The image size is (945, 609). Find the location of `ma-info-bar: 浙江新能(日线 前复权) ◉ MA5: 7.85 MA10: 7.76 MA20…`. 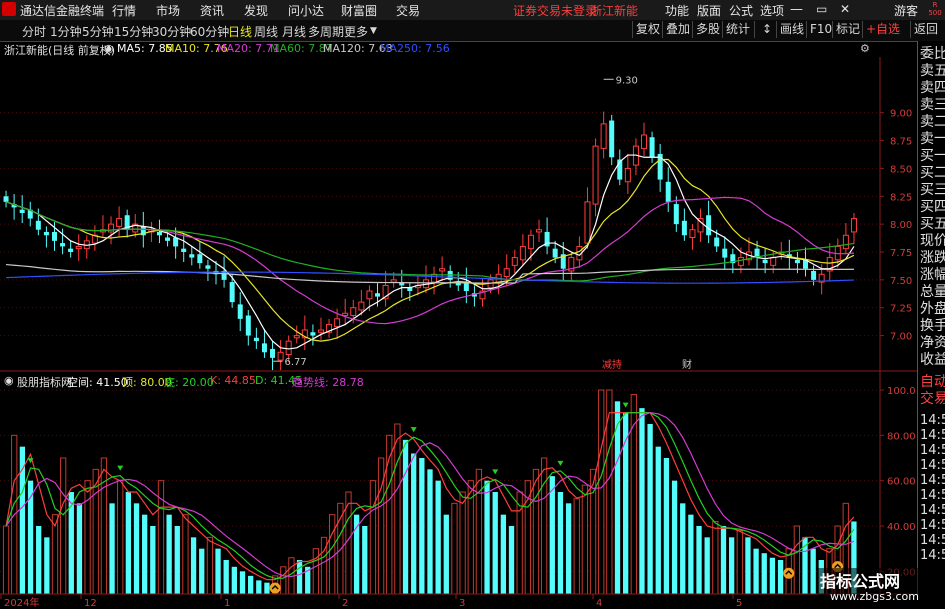

ma-info-bar: 浙江新能(日线 前复权) ◉ MA5: 7.85 MA10: 7.76 MA20… is located at coordinates (440, 49).